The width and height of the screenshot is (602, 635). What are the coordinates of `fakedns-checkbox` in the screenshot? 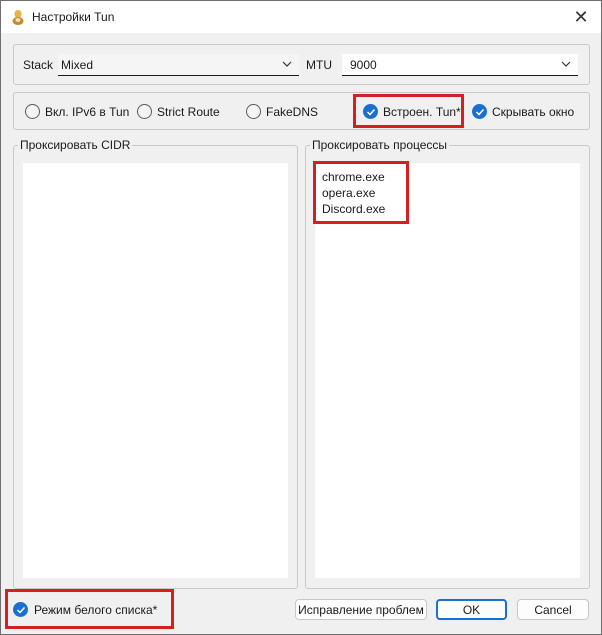 It's located at (253, 111).